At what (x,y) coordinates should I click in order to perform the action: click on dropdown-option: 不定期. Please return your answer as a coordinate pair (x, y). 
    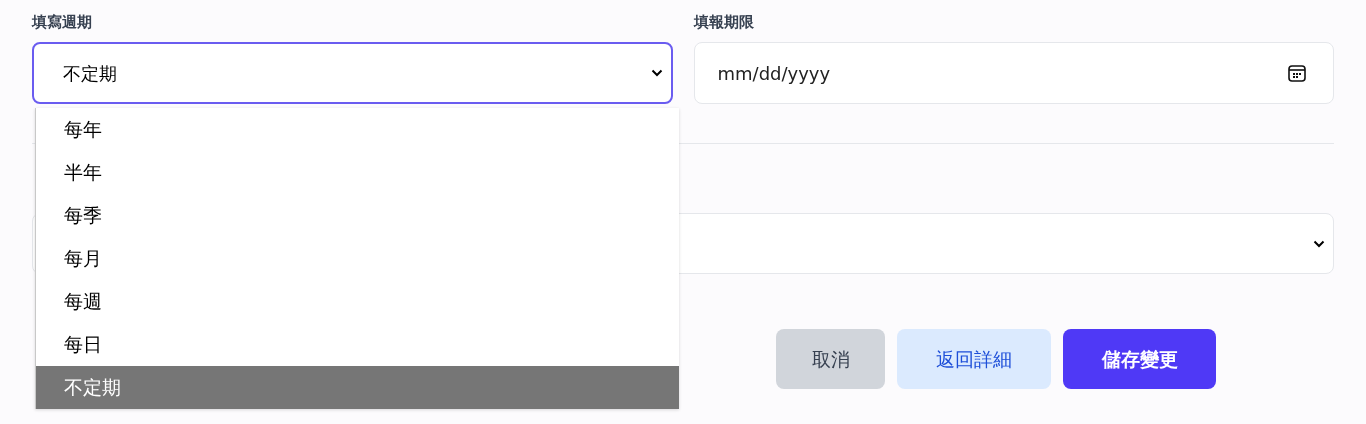
    Looking at the image, I should click on (357, 387).